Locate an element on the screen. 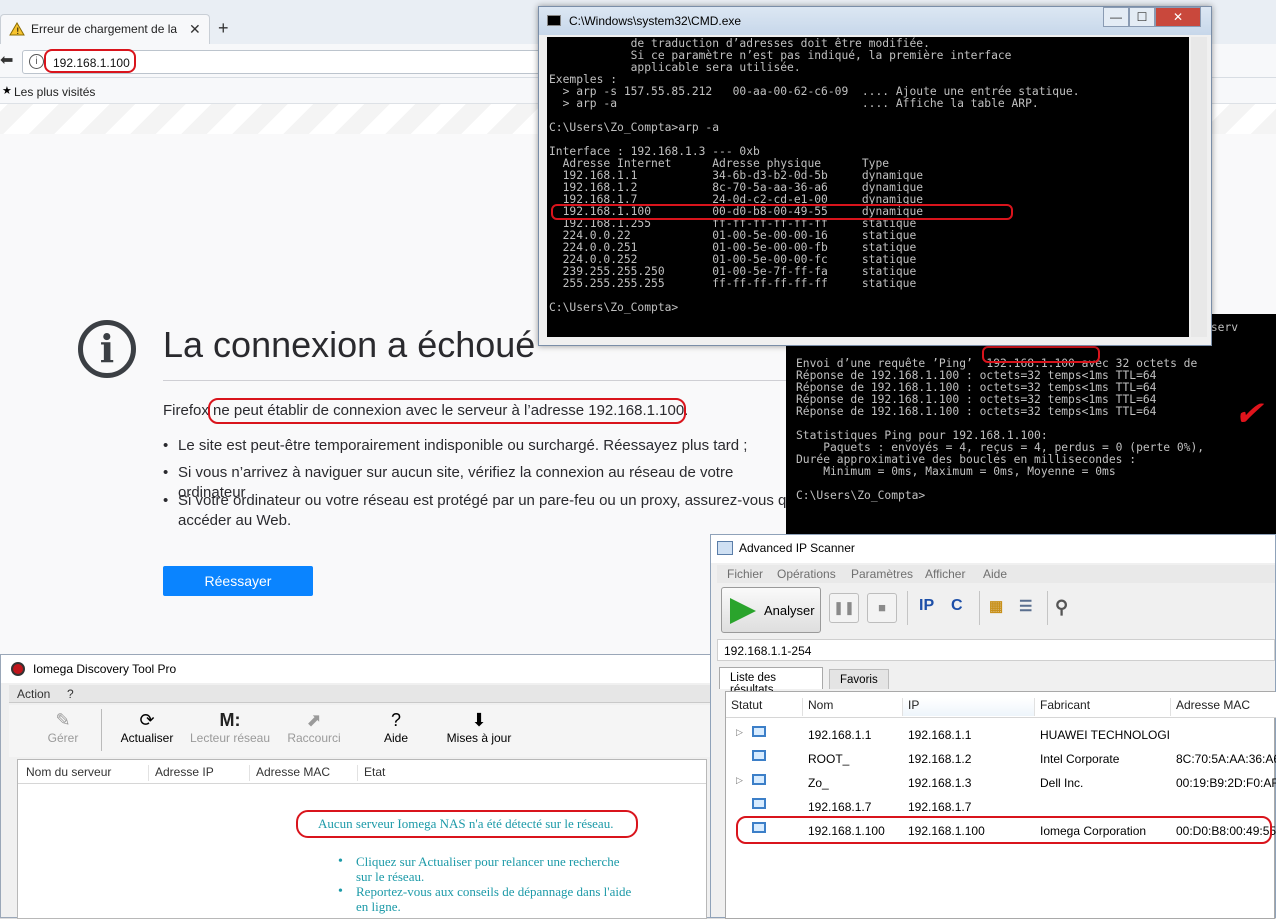  network-drive-icon: M: is located at coordinates (230, 720).